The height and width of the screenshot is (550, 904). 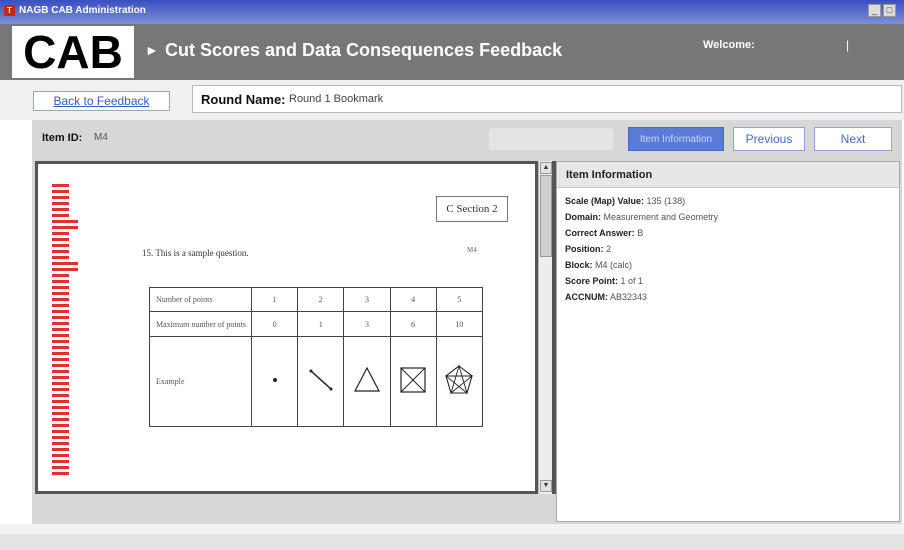 I want to click on back-to-feedback-button: Back to Feedback, so click(x=101, y=101).